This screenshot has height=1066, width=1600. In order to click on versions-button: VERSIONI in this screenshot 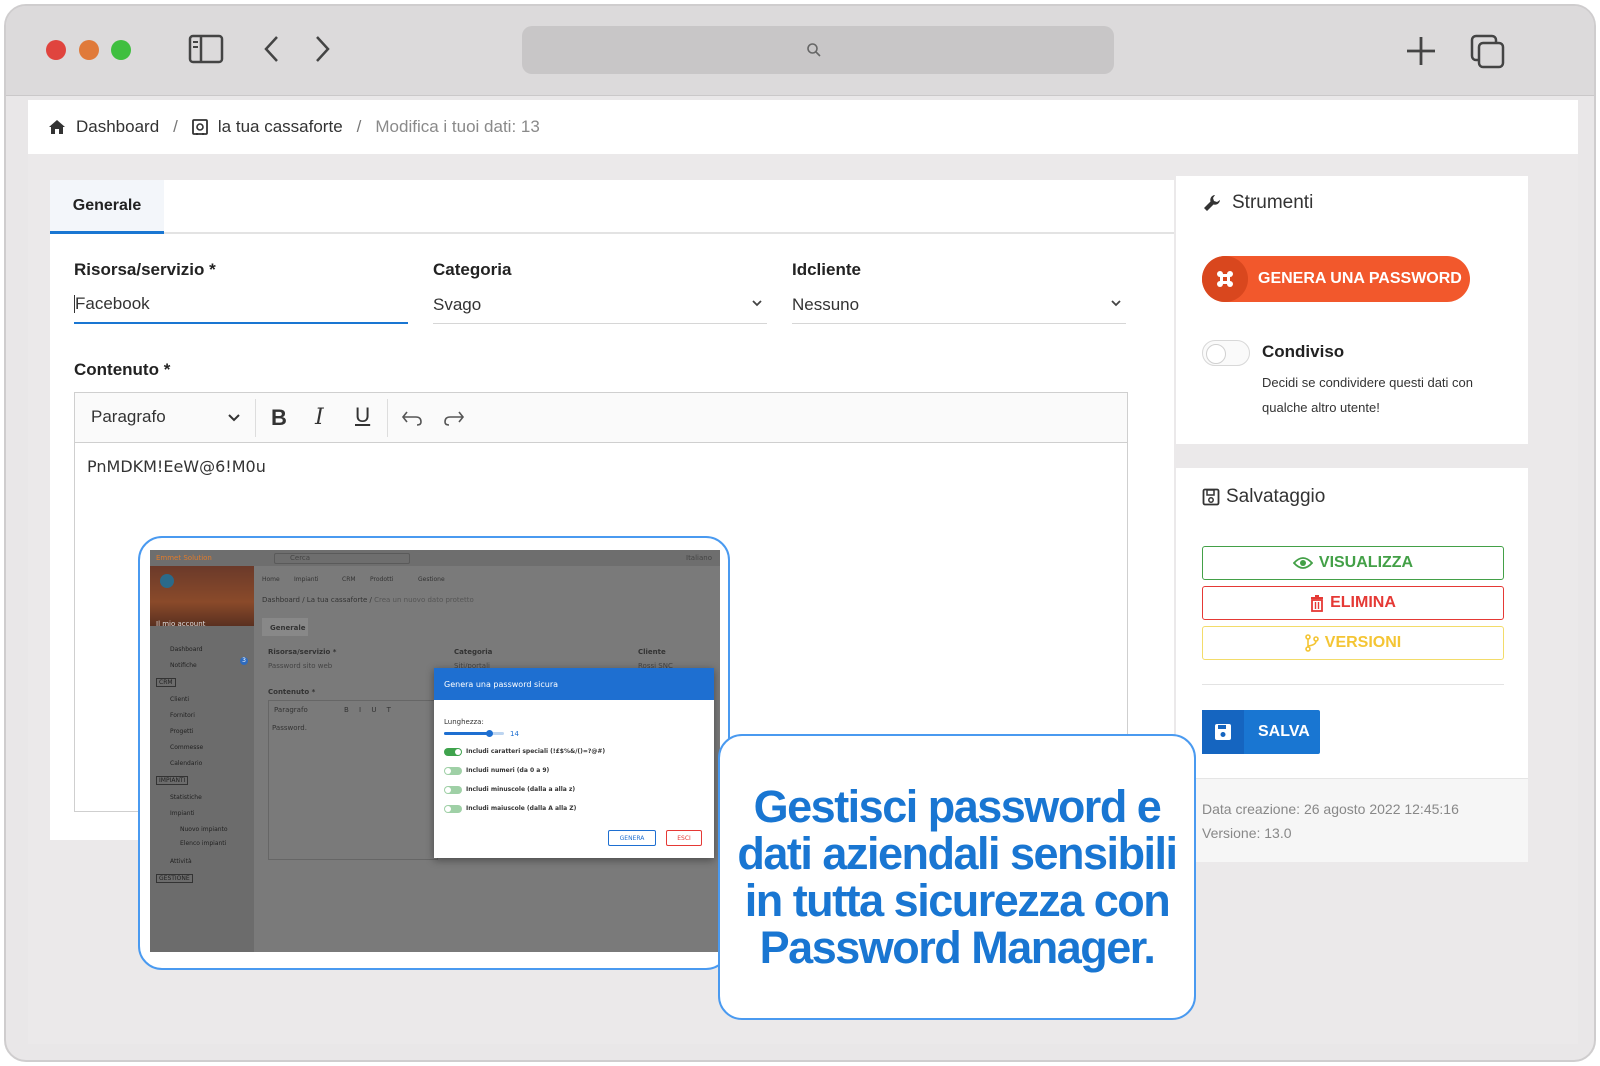, I will do `click(1353, 643)`.